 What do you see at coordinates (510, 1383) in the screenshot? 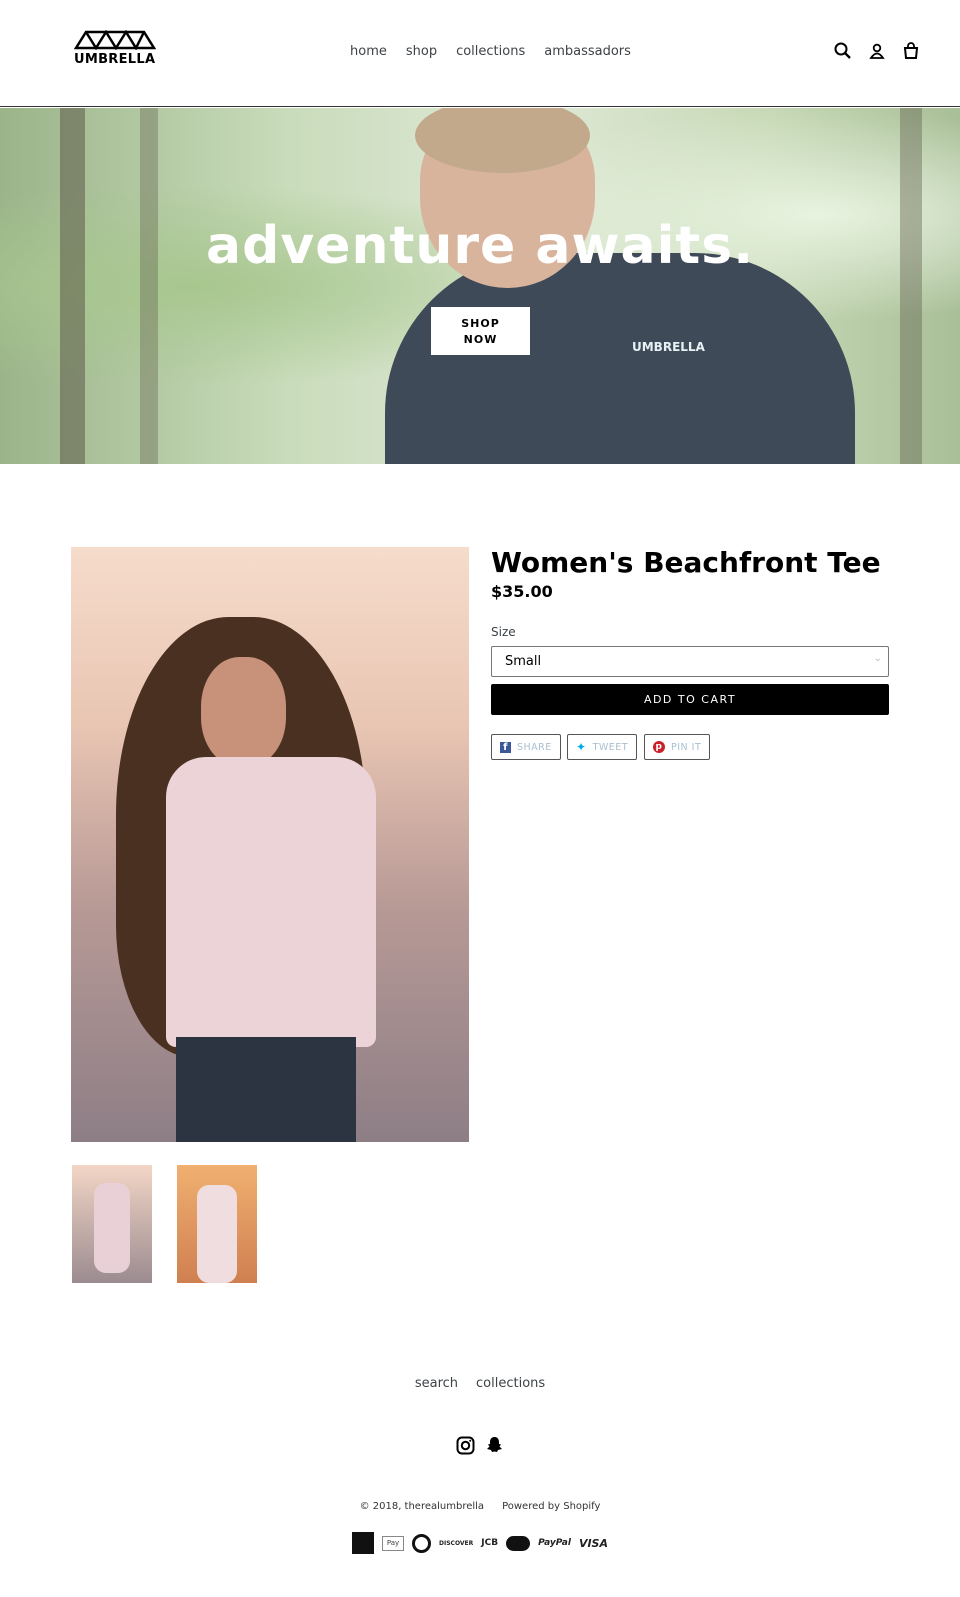
I see `footer-link-collections: collections` at bounding box center [510, 1383].